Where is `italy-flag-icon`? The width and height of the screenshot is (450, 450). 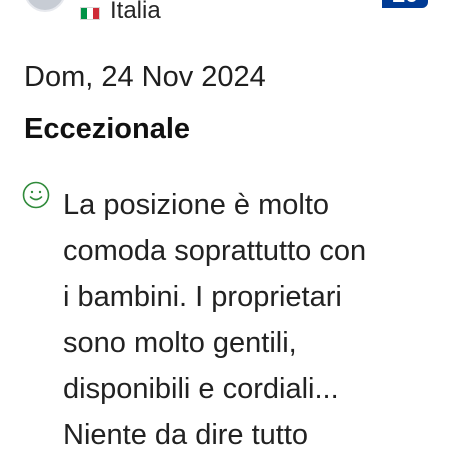 italy-flag-icon is located at coordinates (90, 13).